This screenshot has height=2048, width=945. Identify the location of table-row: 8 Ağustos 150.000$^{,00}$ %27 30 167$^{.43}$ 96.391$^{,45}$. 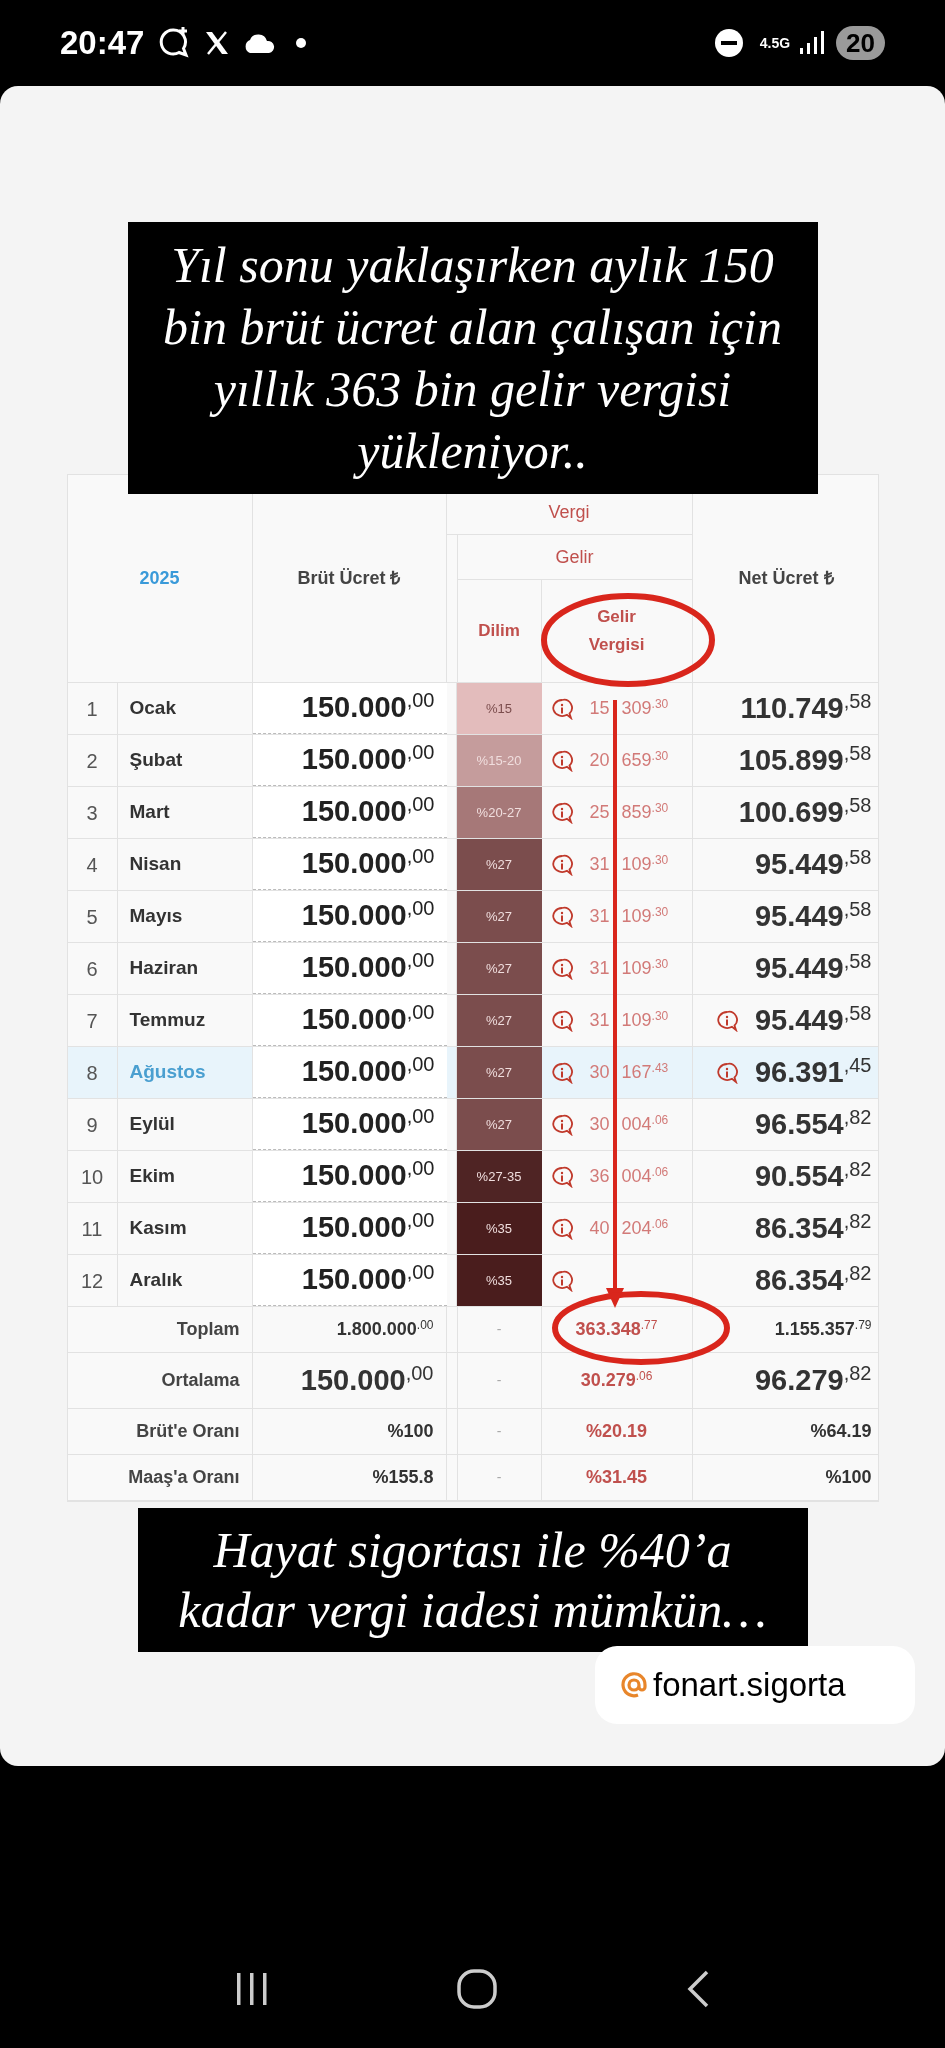
(472, 1073).